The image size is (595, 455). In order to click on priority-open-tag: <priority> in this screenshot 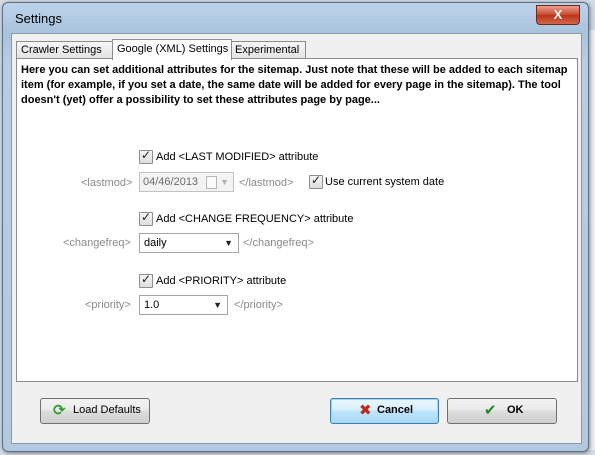, I will do `click(108, 305)`.